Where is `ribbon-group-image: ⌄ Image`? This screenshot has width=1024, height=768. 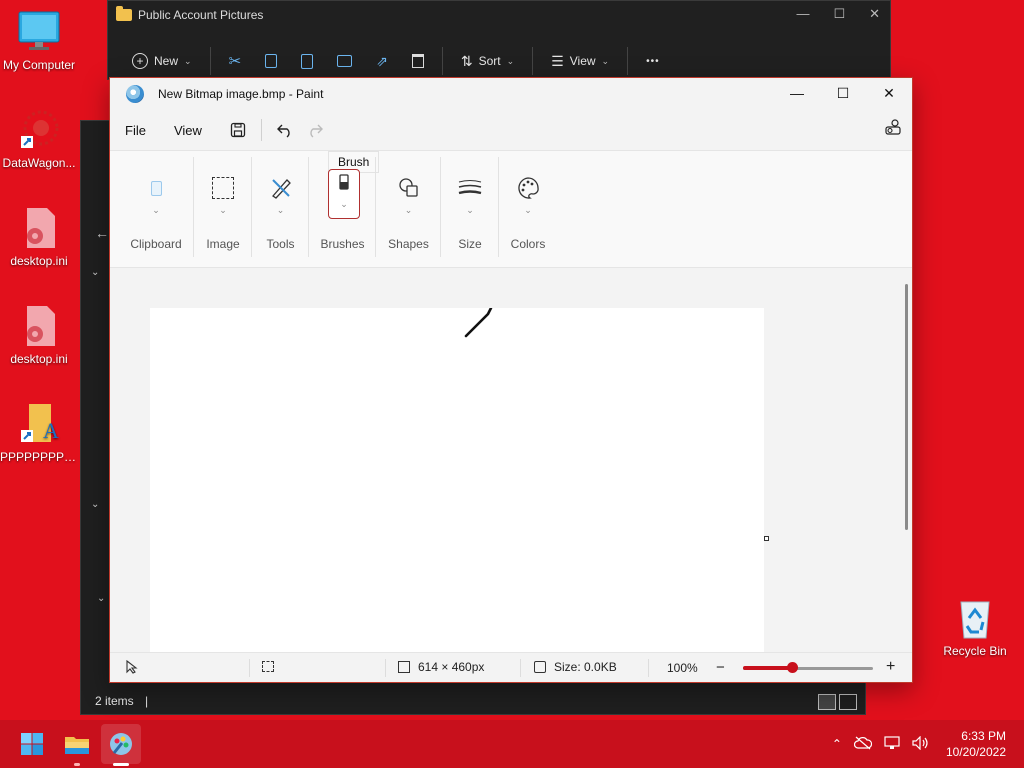 ribbon-group-image: ⌄ Image is located at coordinates (223, 211).